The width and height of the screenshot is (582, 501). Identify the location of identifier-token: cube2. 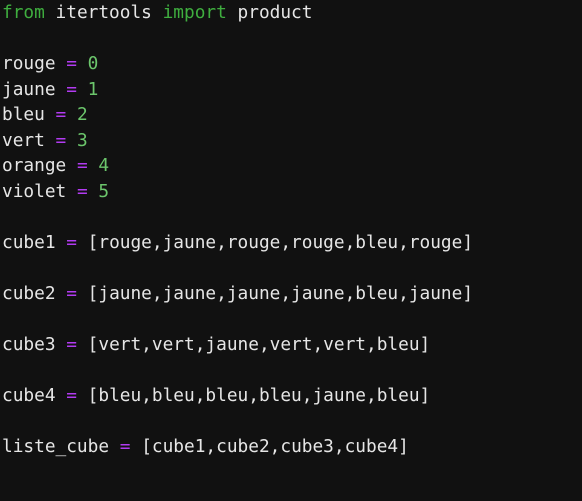
(34, 293).